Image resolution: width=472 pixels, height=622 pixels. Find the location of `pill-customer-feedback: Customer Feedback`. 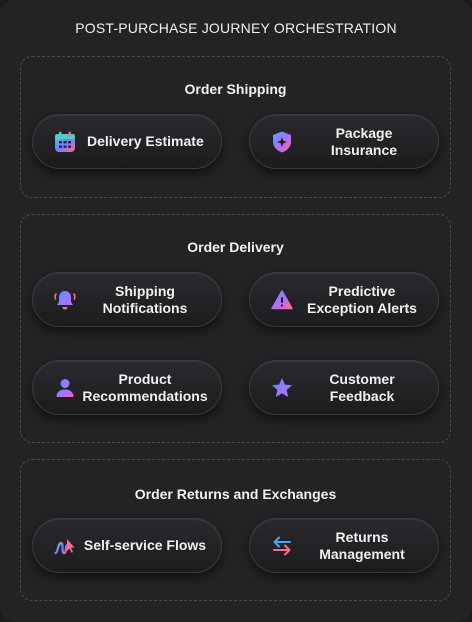

pill-customer-feedback: Customer Feedback is located at coordinates (344, 387).